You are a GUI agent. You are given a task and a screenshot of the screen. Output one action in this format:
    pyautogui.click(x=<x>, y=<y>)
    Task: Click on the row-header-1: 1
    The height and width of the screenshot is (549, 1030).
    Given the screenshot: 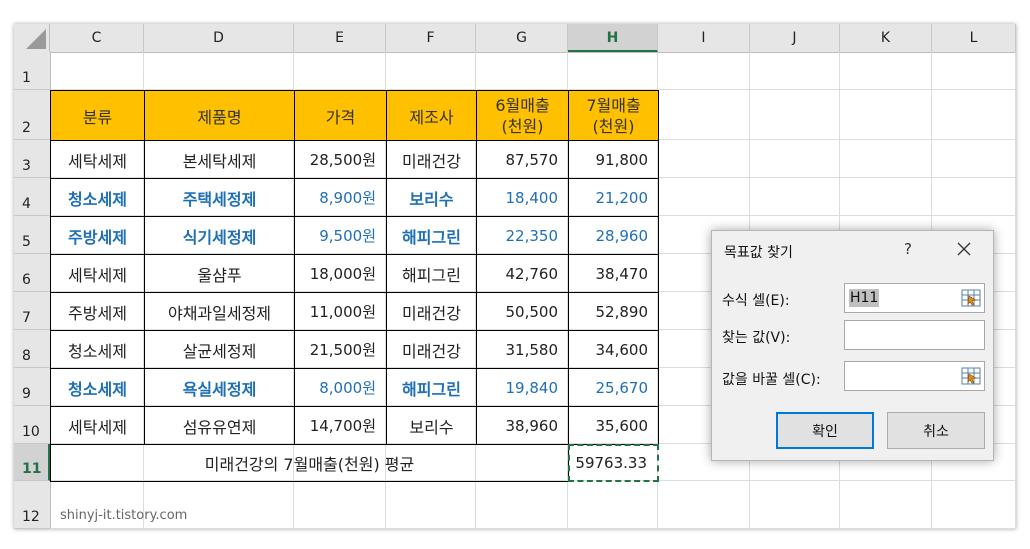 What is the action you would take?
    pyautogui.click(x=32, y=71)
    